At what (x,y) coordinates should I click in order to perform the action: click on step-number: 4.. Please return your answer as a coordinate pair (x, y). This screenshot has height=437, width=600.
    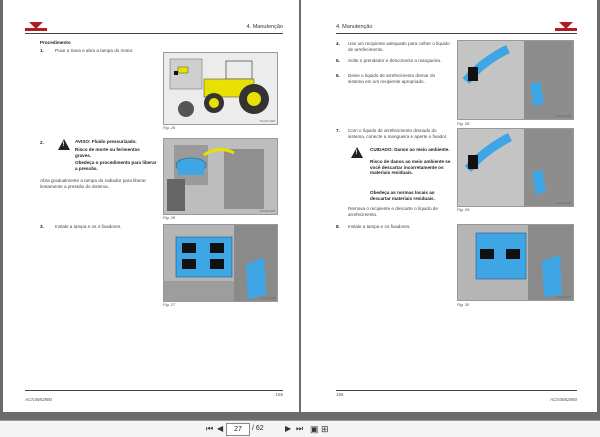
    Looking at the image, I should click on (338, 43).